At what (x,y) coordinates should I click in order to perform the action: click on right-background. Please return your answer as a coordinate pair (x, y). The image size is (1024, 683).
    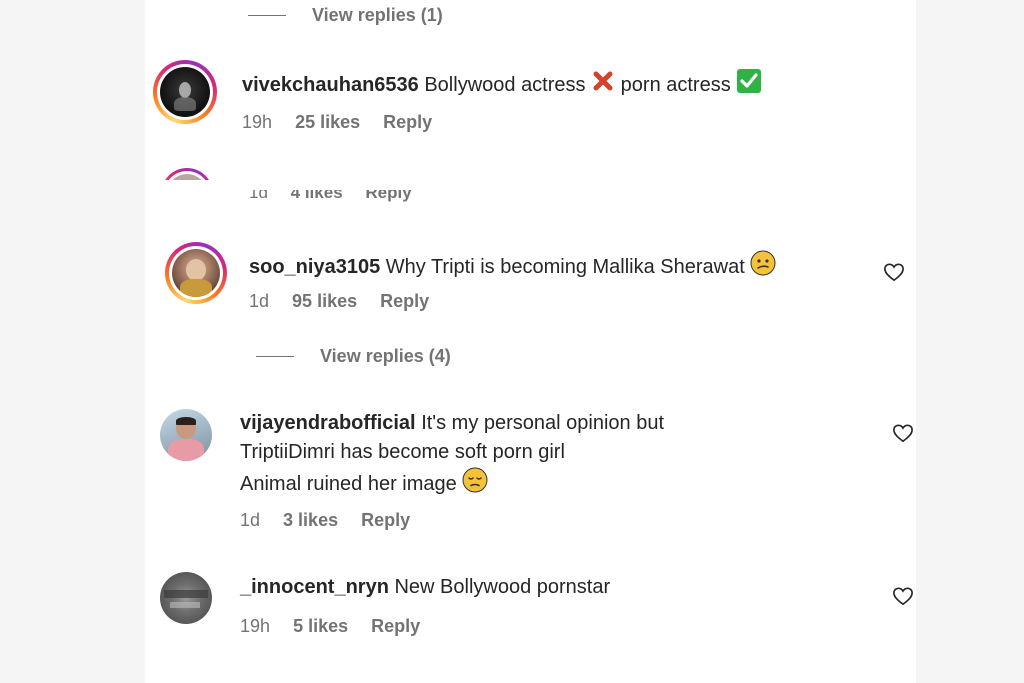
    Looking at the image, I should click on (970, 341).